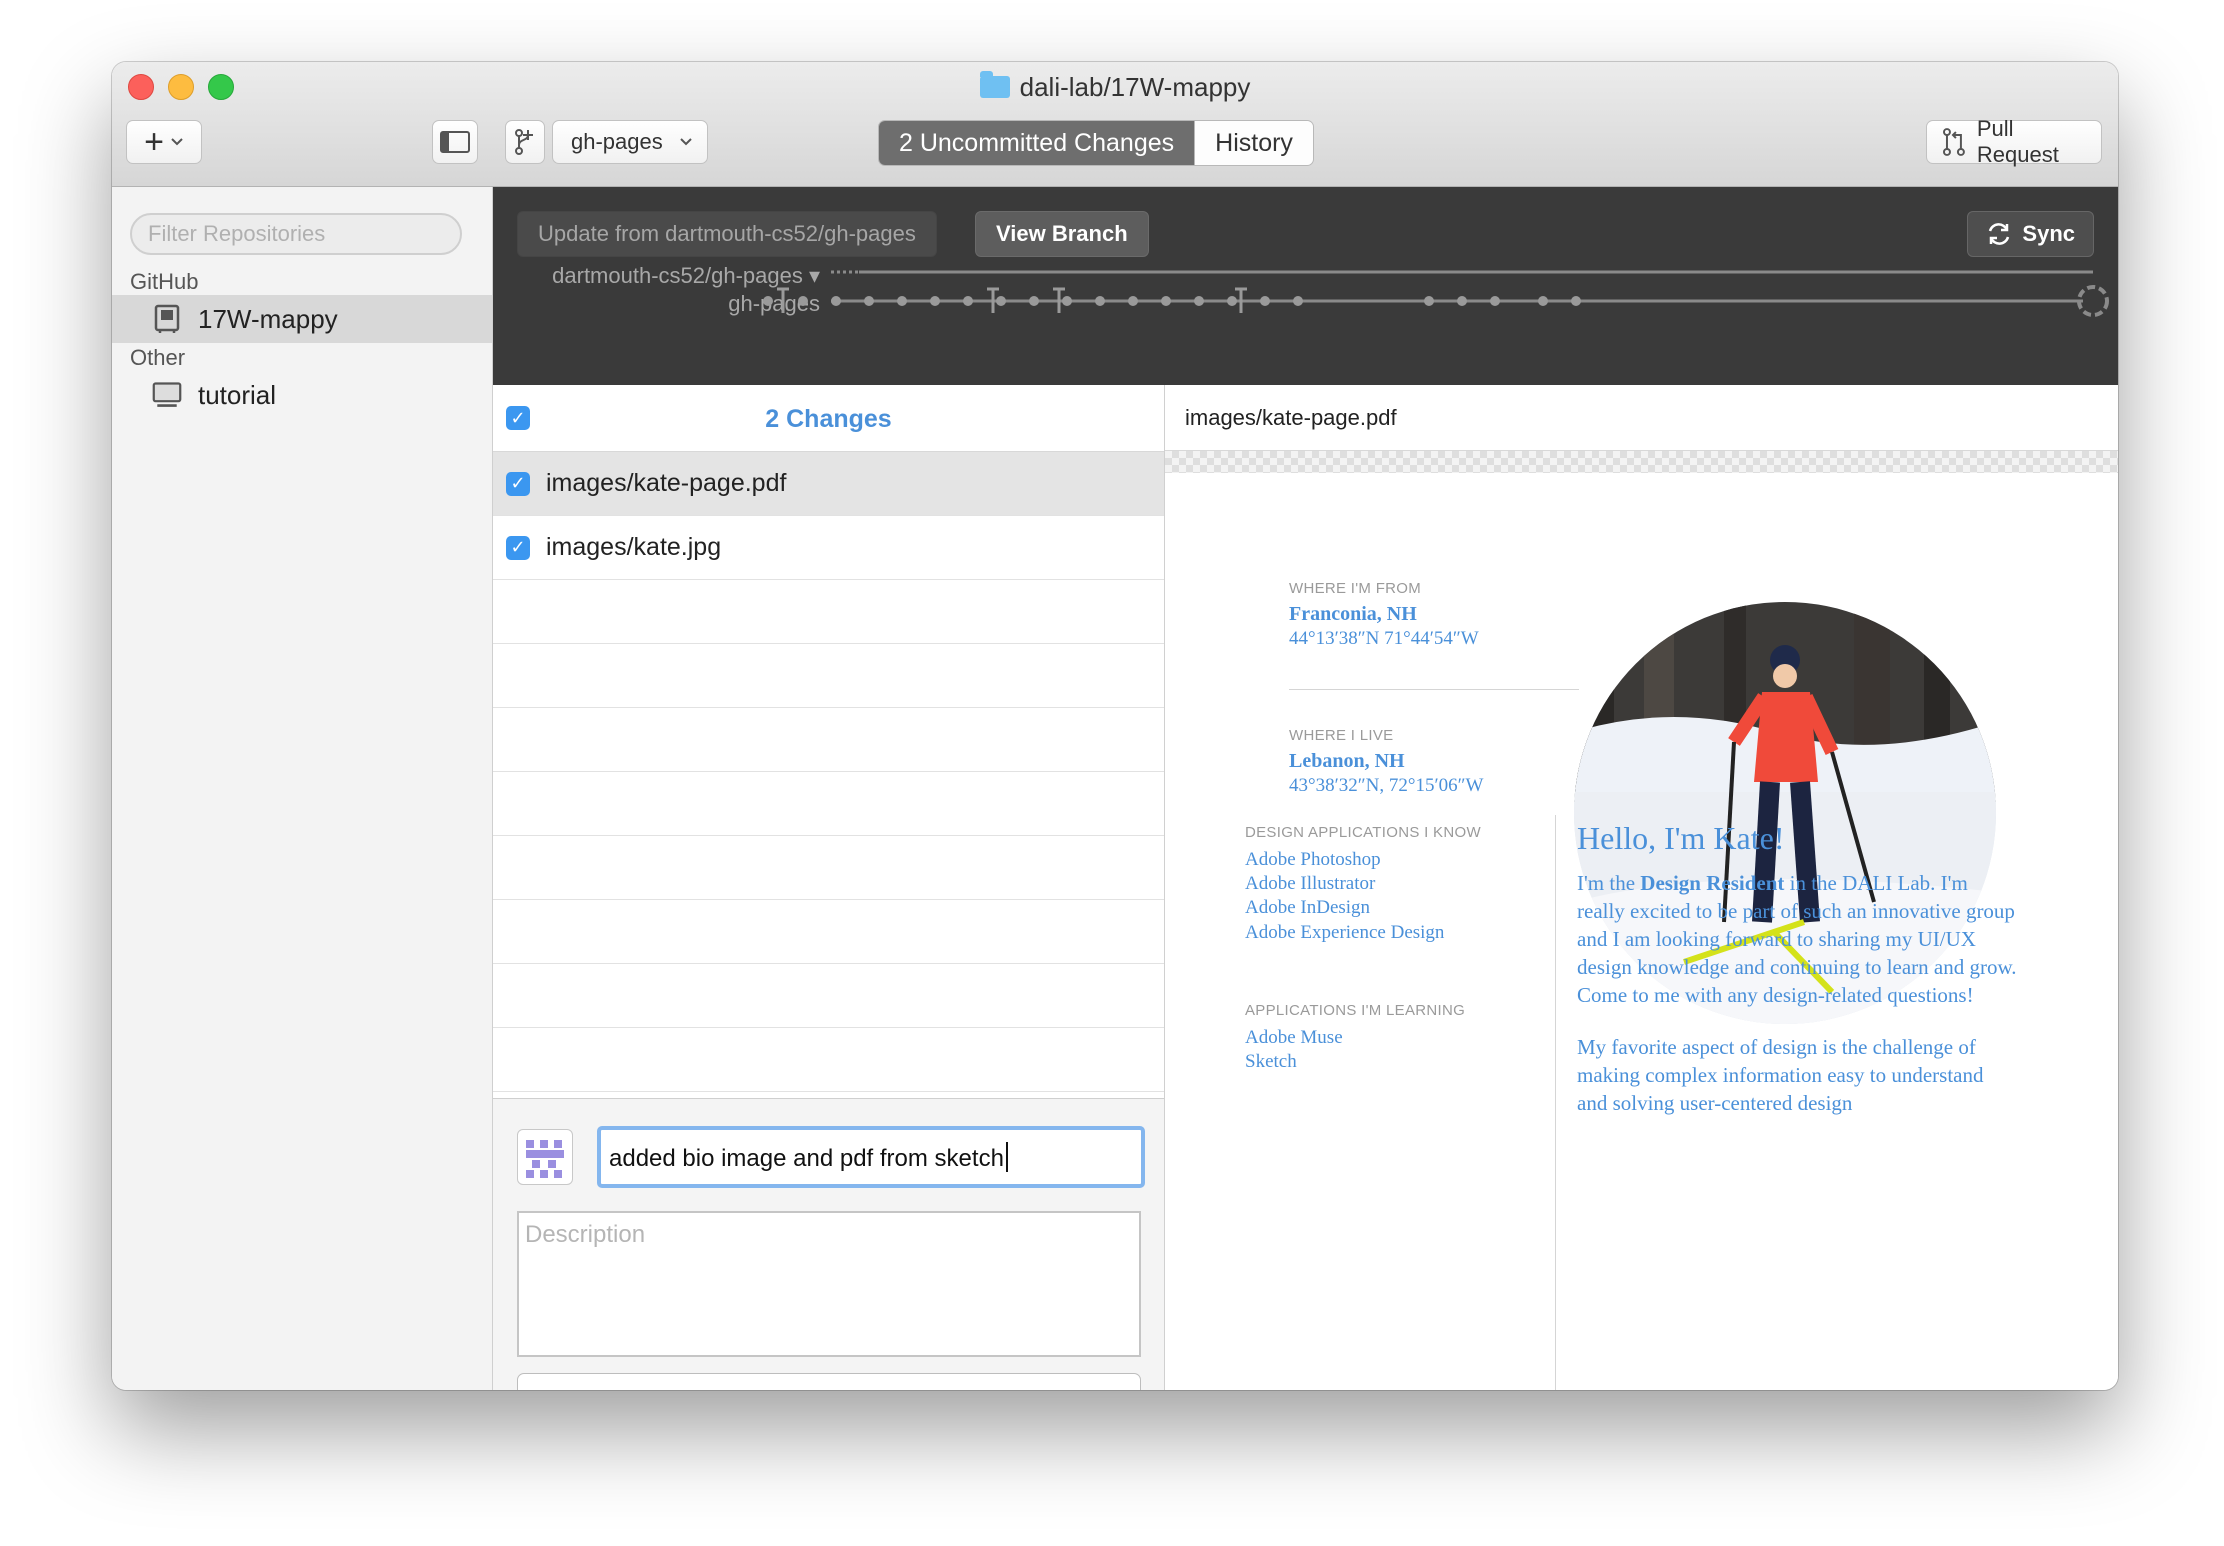 This screenshot has height=1546, width=2224. Describe the element at coordinates (806, 1158) in the screenshot. I see `commit-summary-value: added bio image and pdf from sketch` at that location.